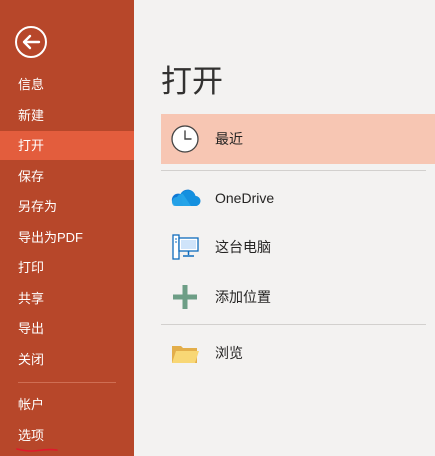 Image resolution: width=435 pixels, height=456 pixels. I want to click on location-browse: 浏览, so click(298, 353).